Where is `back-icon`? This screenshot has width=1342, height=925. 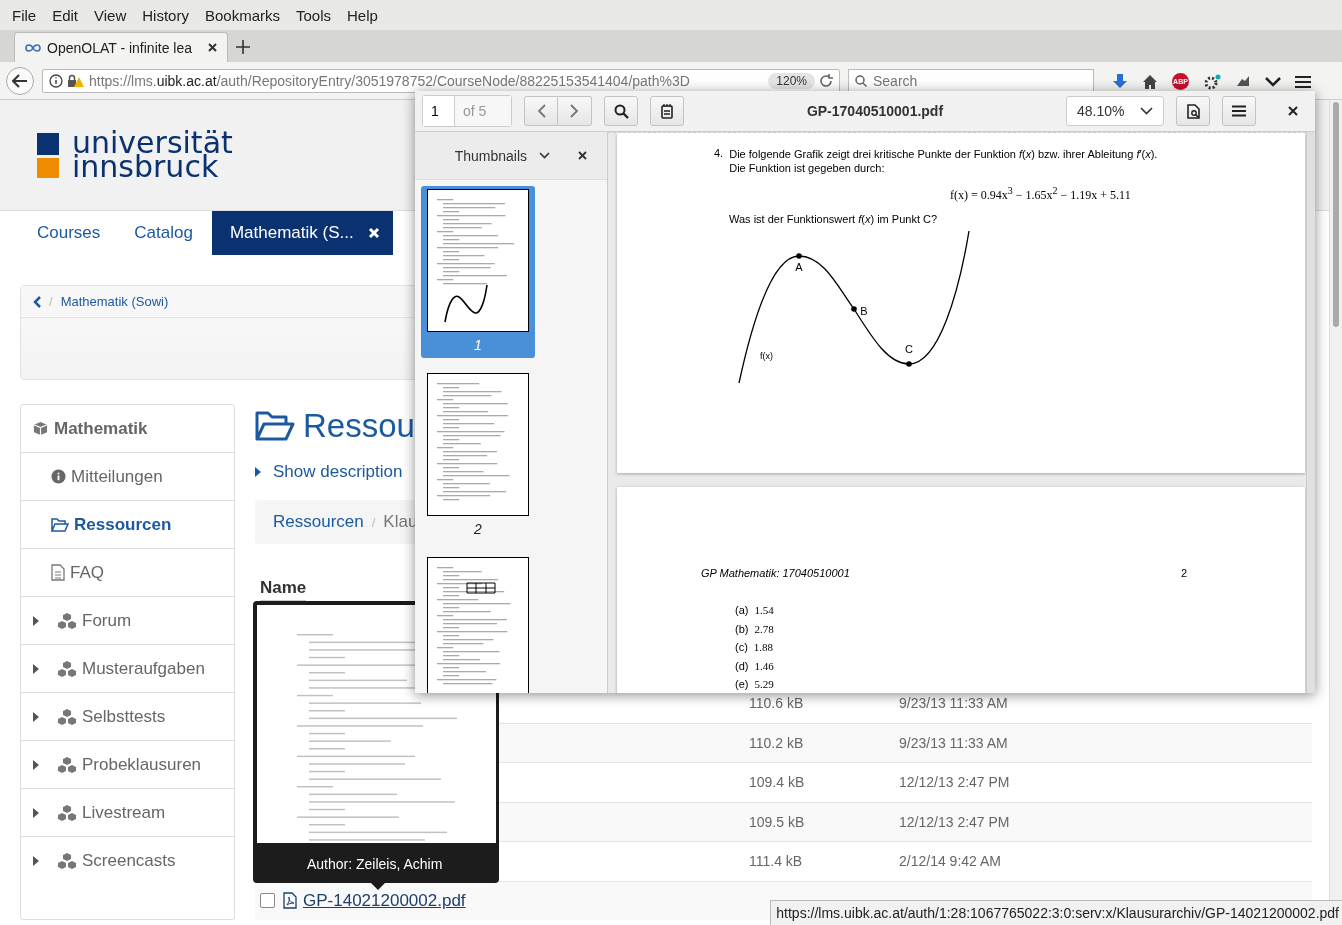 back-icon is located at coordinates (37, 301).